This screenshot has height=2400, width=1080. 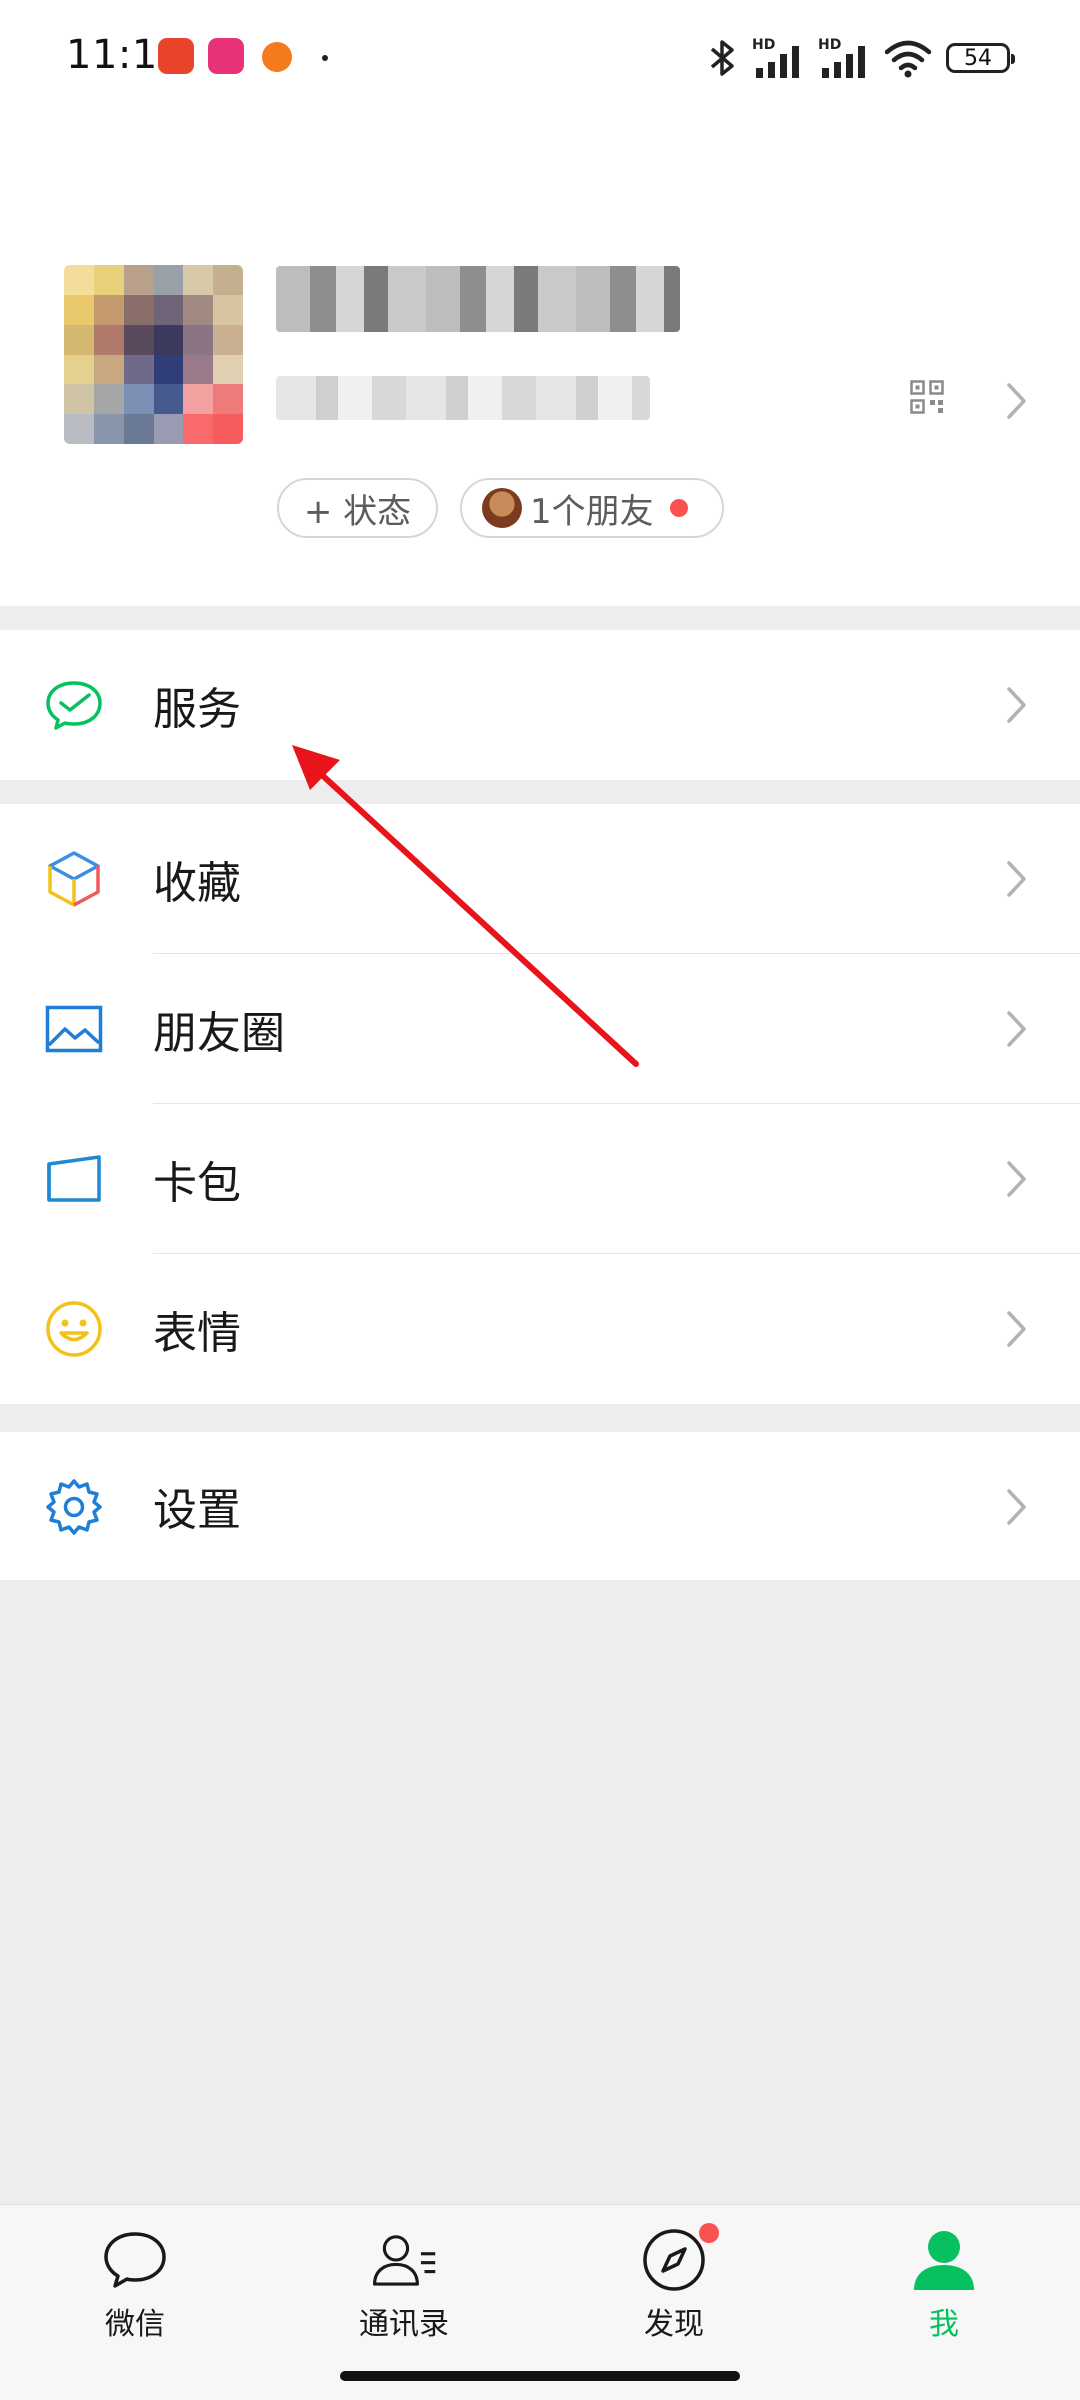 I want to click on tab-contacts: 通讯录, so click(x=404, y=2285).